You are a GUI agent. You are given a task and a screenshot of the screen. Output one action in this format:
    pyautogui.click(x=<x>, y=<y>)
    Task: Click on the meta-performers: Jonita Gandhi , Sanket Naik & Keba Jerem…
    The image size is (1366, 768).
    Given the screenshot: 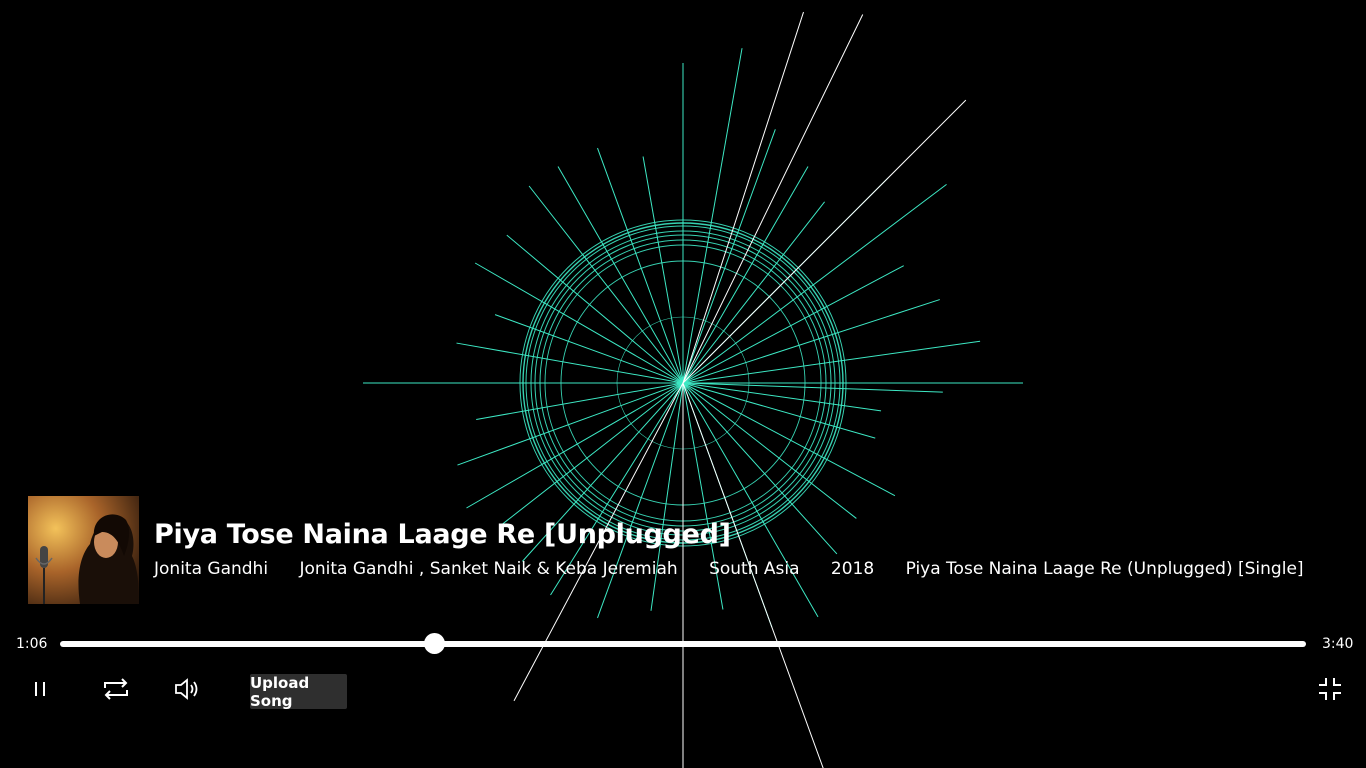 What is the action you would take?
    pyautogui.click(x=488, y=569)
    